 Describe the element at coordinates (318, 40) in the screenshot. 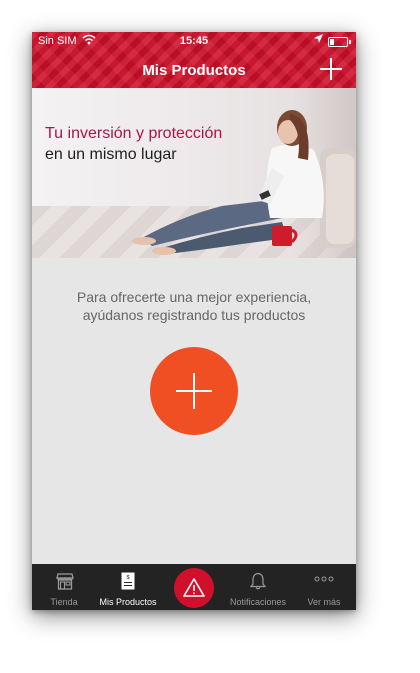

I see `location-arrow-icon` at that location.